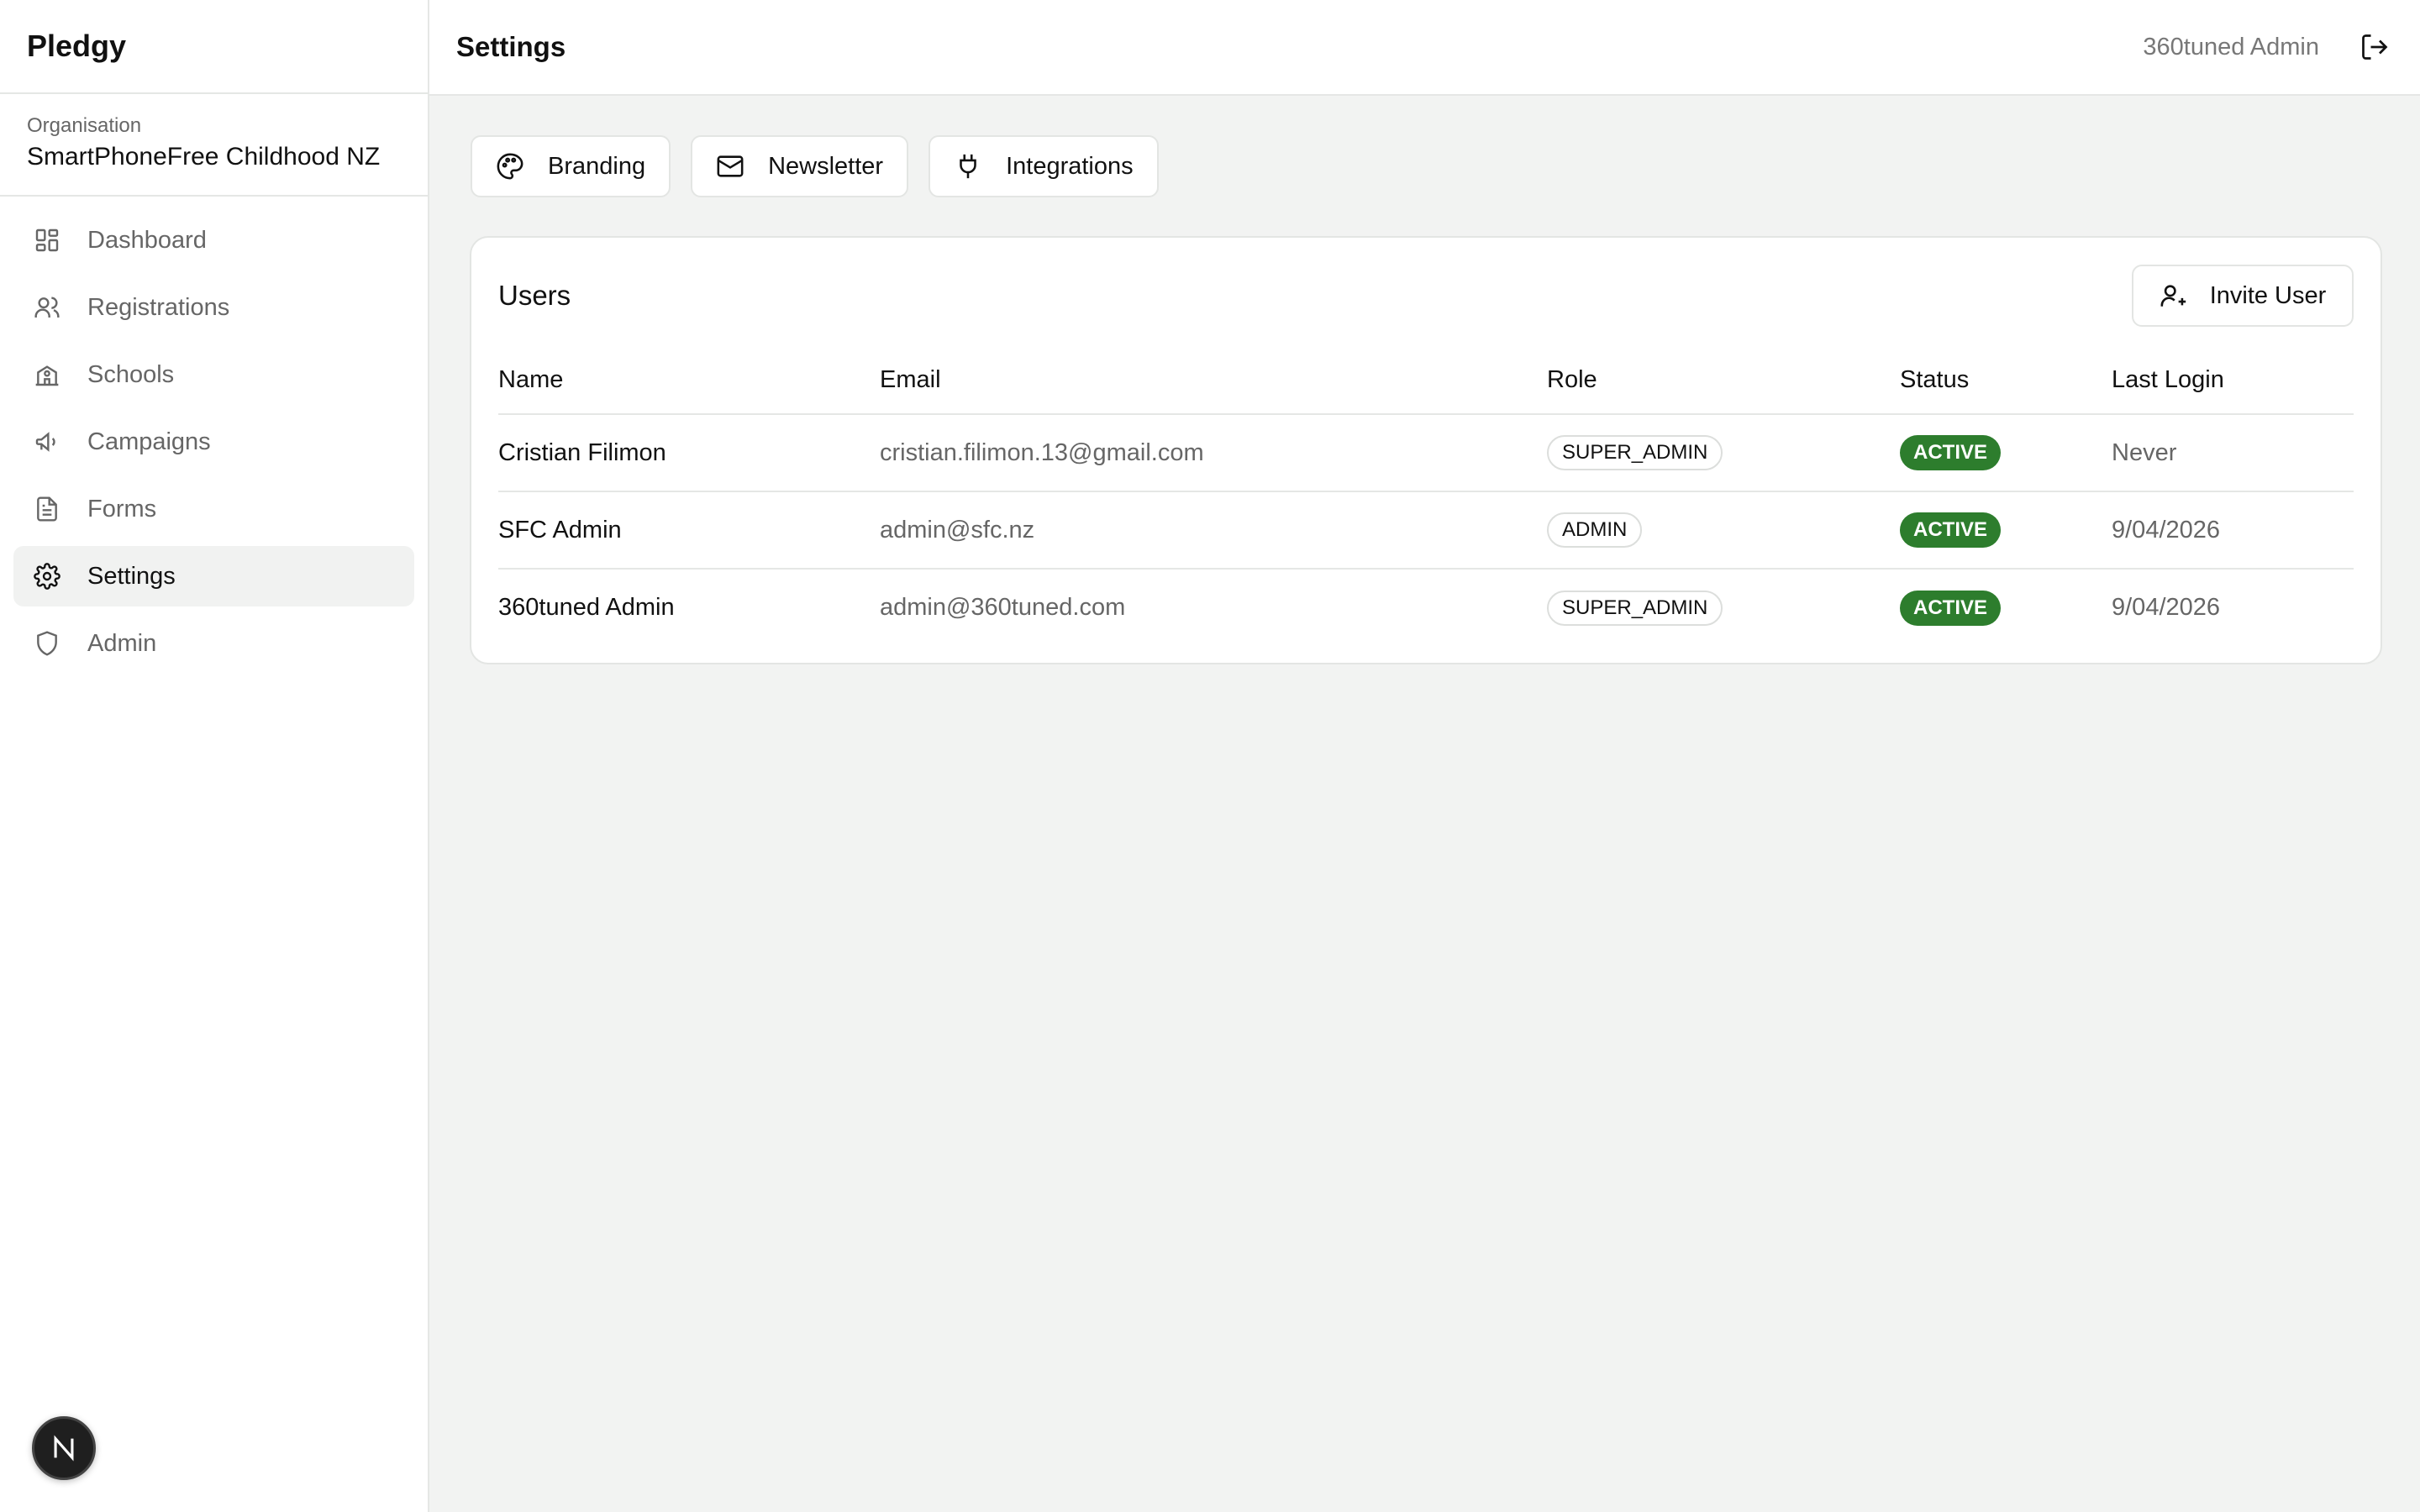 The width and height of the screenshot is (2420, 1512). I want to click on user-name-cell: Cristian Filimon, so click(689, 453).